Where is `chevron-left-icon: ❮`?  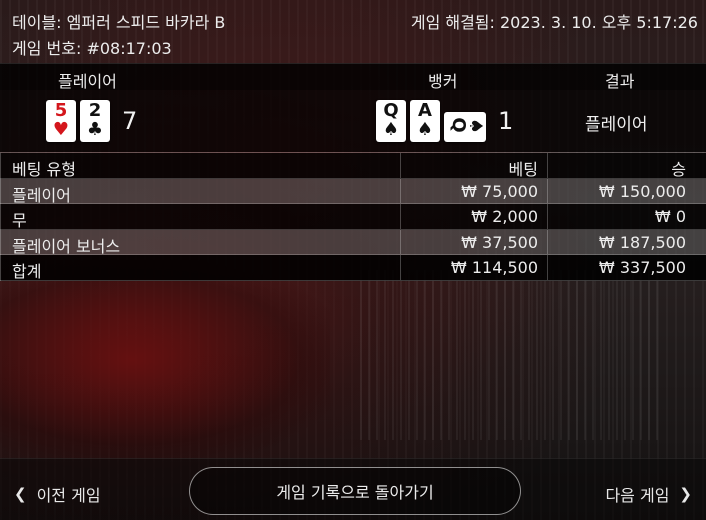 chevron-left-icon: ❮ is located at coordinates (20, 494).